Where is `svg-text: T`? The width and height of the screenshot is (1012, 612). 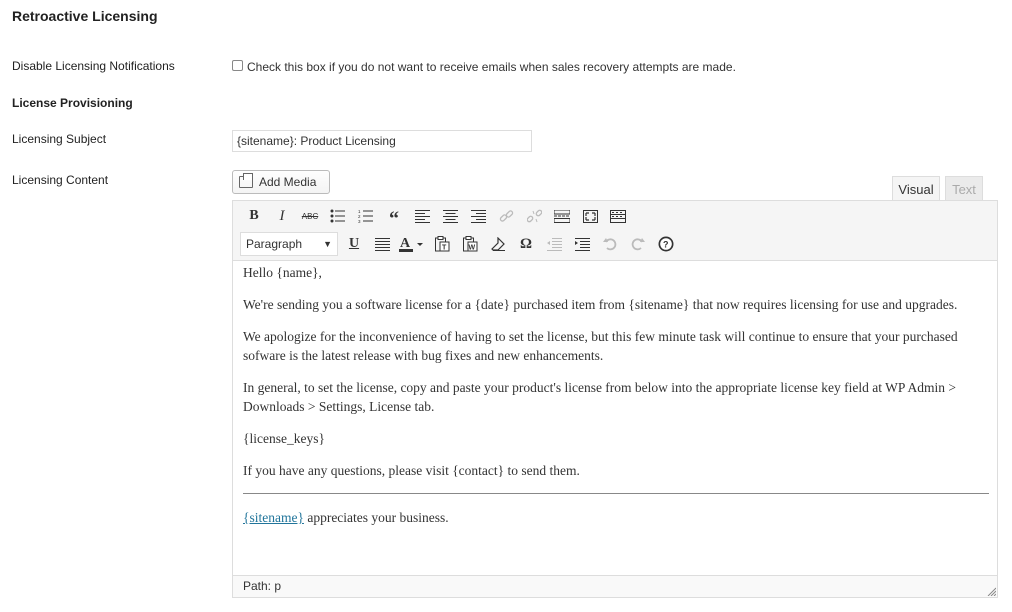
svg-text: T is located at coordinates (444, 248).